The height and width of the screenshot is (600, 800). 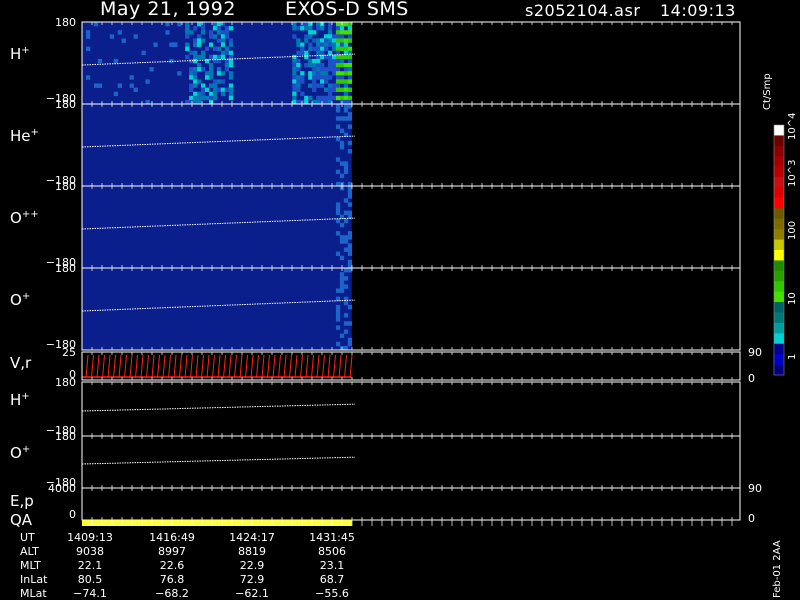 I want to click on y-tick-max: 180, so click(x=65, y=436).